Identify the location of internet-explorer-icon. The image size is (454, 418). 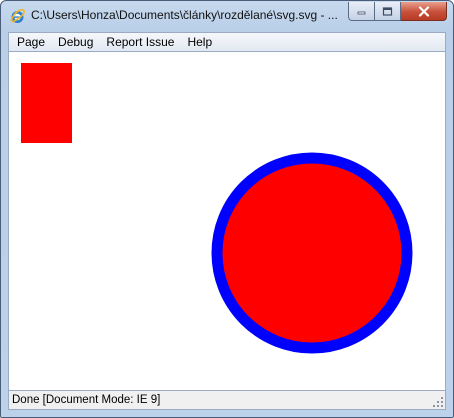
(17, 15).